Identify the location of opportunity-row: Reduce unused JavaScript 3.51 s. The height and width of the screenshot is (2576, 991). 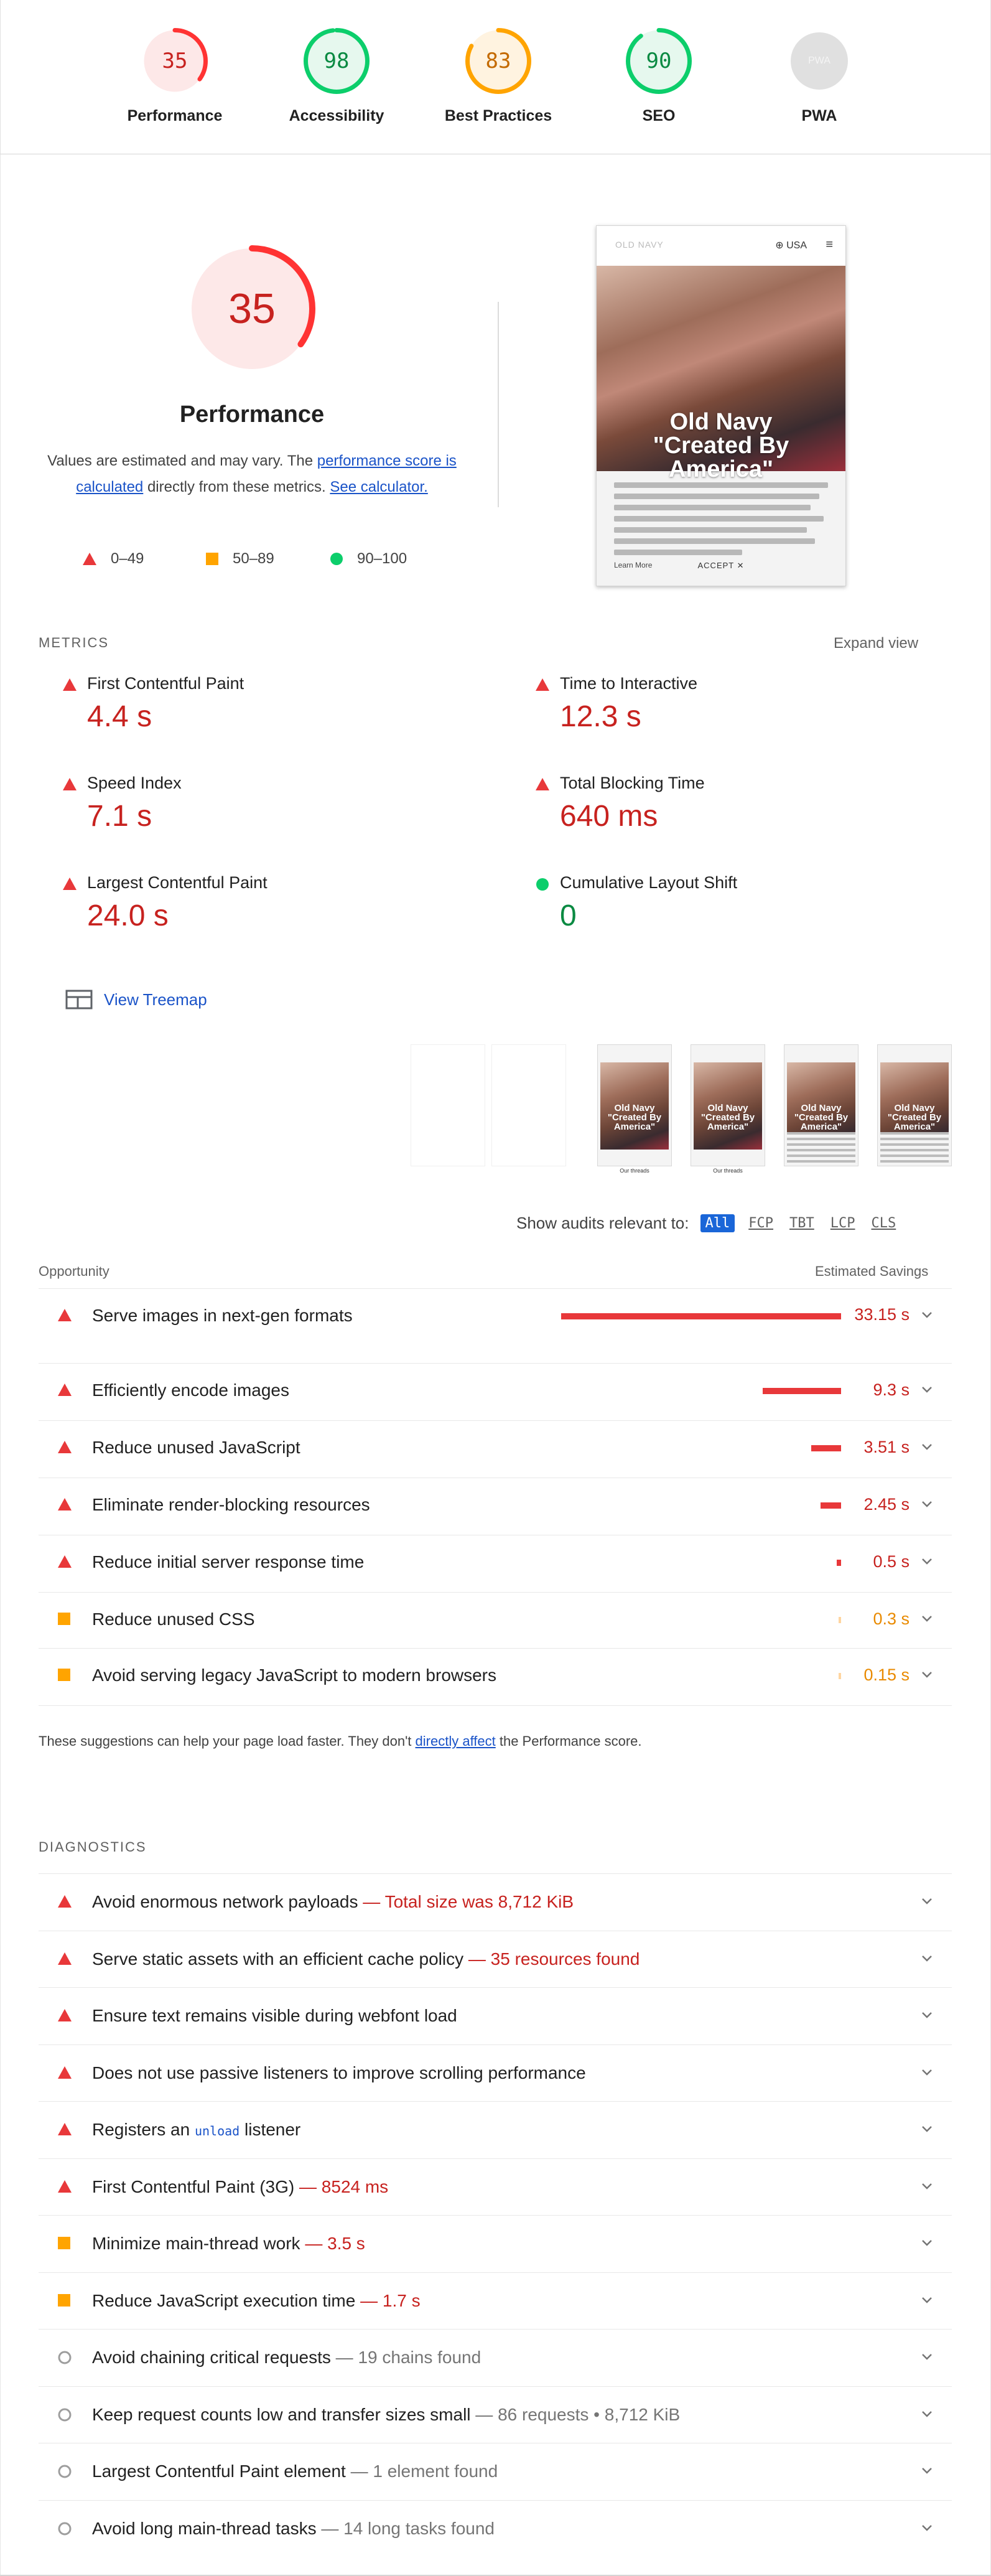
(496, 1447).